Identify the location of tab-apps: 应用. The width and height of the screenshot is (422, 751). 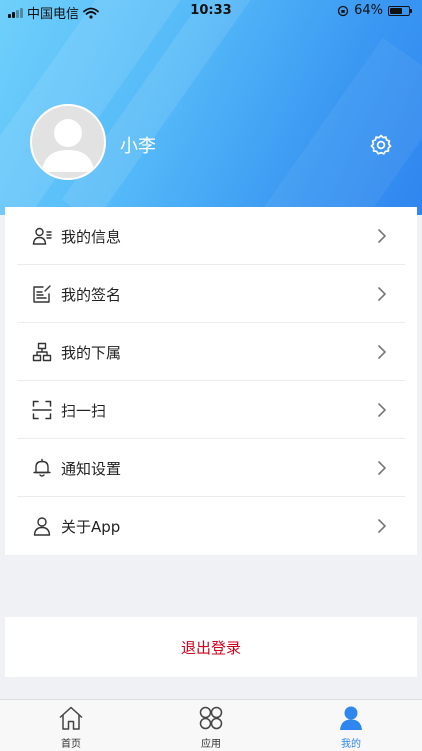
(211, 727).